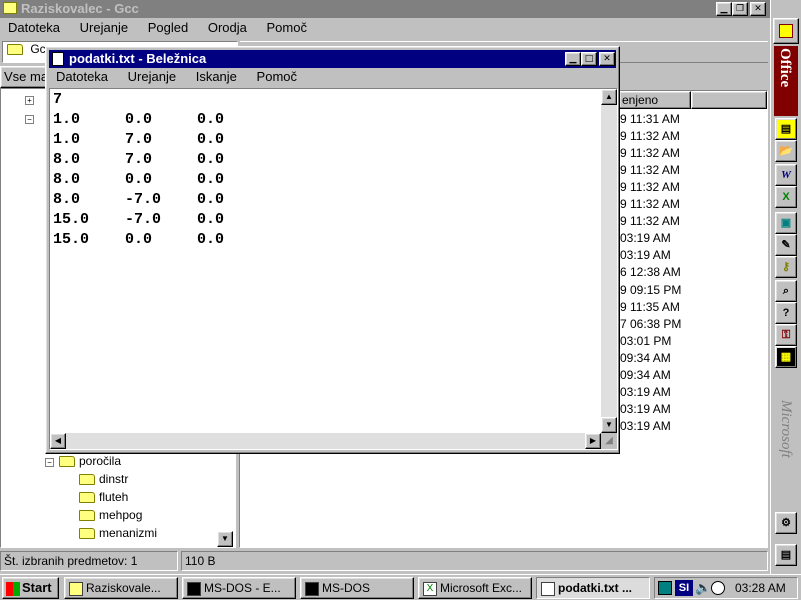 This screenshot has height=600, width=801. I want to click on powerpoint-icon: ▦, so click(786, 357).